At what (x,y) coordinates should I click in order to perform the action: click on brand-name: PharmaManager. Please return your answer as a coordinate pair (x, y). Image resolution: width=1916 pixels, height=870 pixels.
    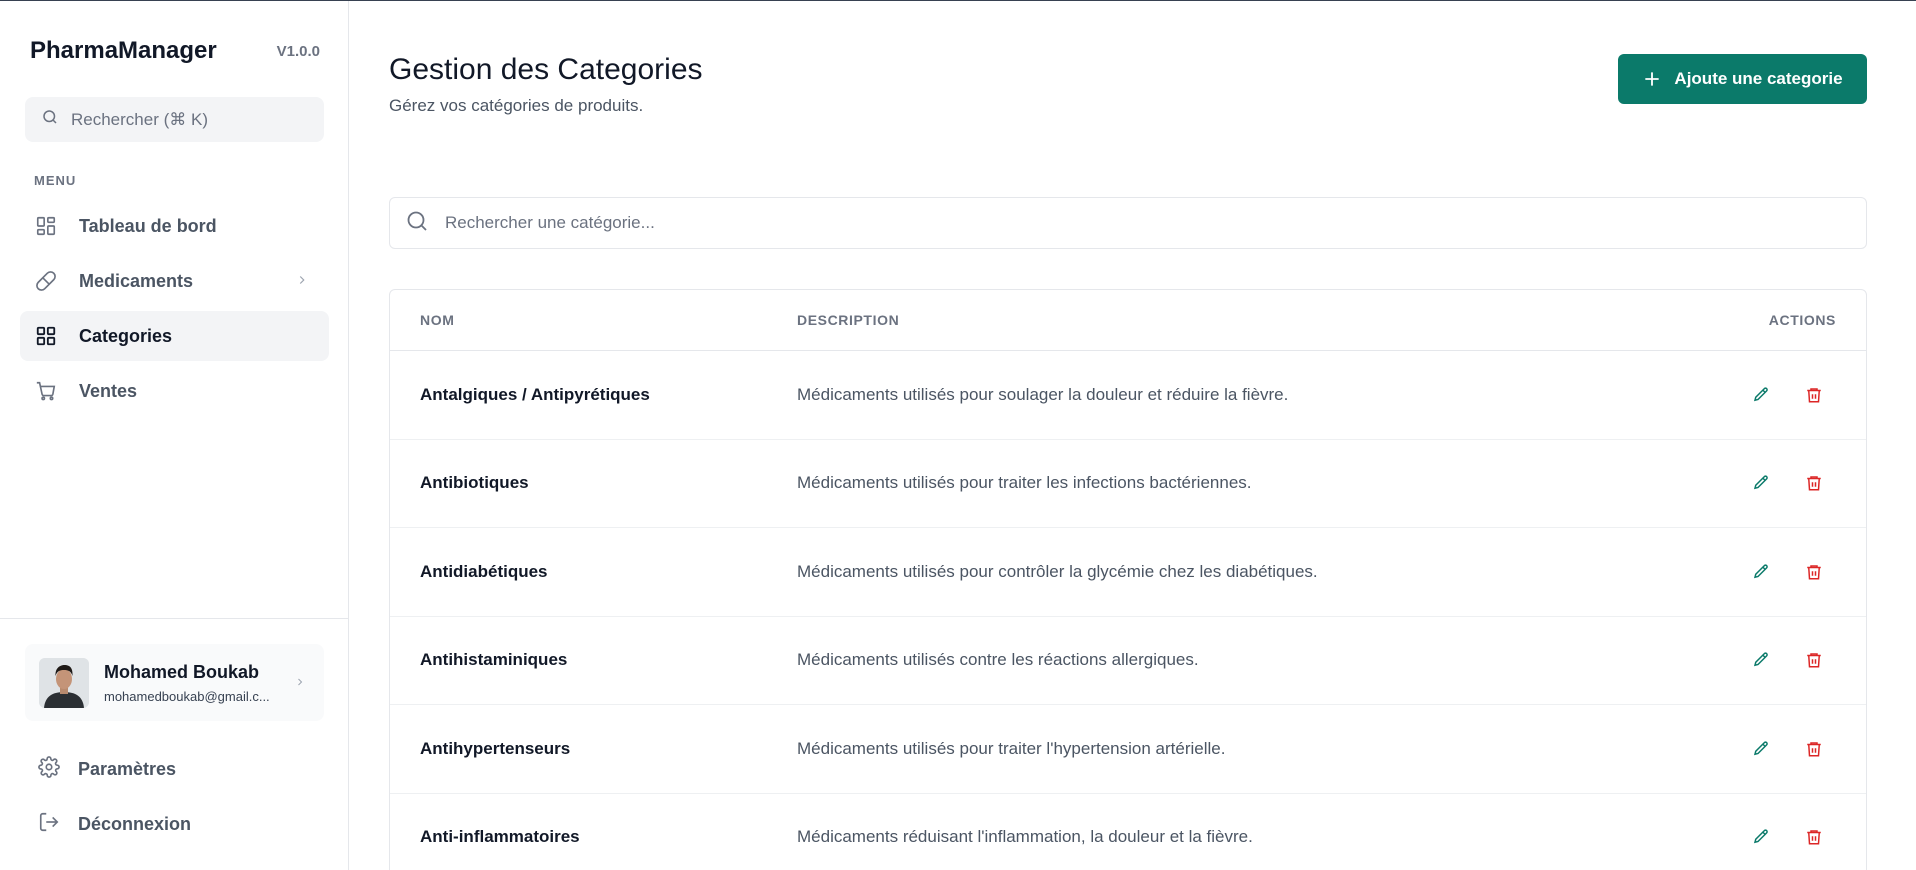
    Looking at the image, I should click on (123, 50).